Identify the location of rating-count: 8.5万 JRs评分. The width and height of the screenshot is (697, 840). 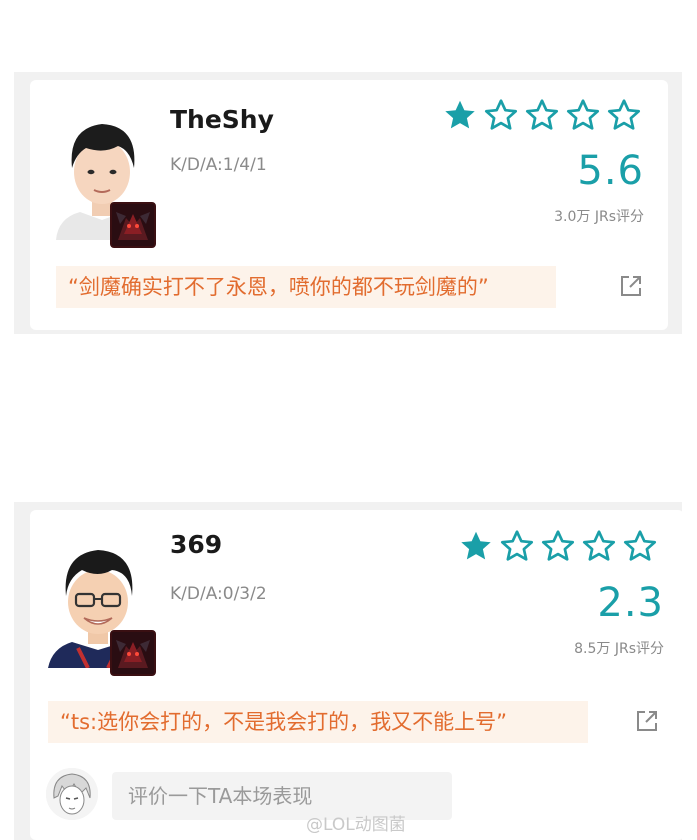
(619, 649).